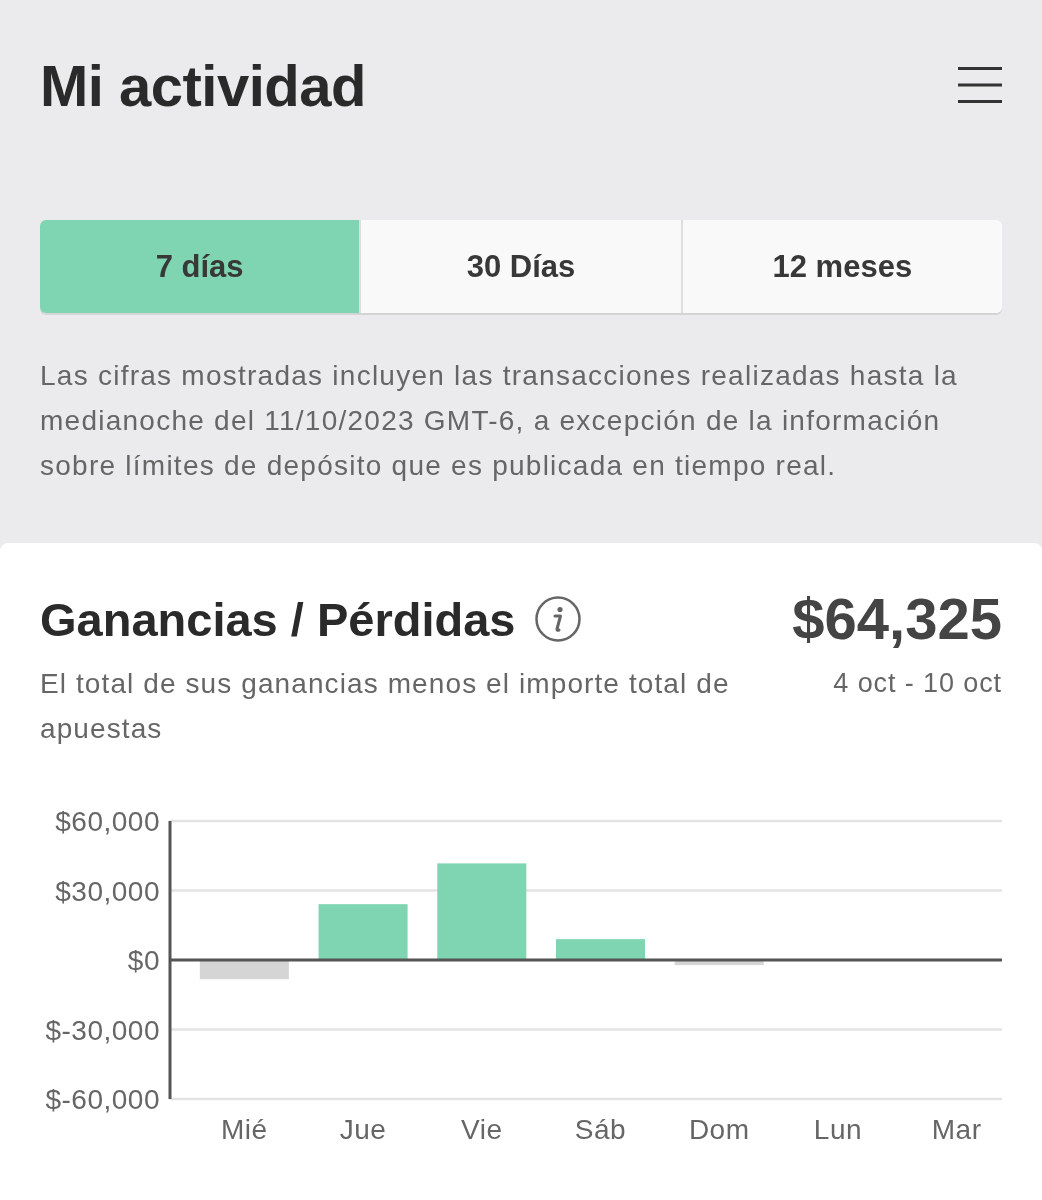  Describe the element at coordinates (102, 1030) in the screenshot. I see `axis-label: $-30,000` at that location.